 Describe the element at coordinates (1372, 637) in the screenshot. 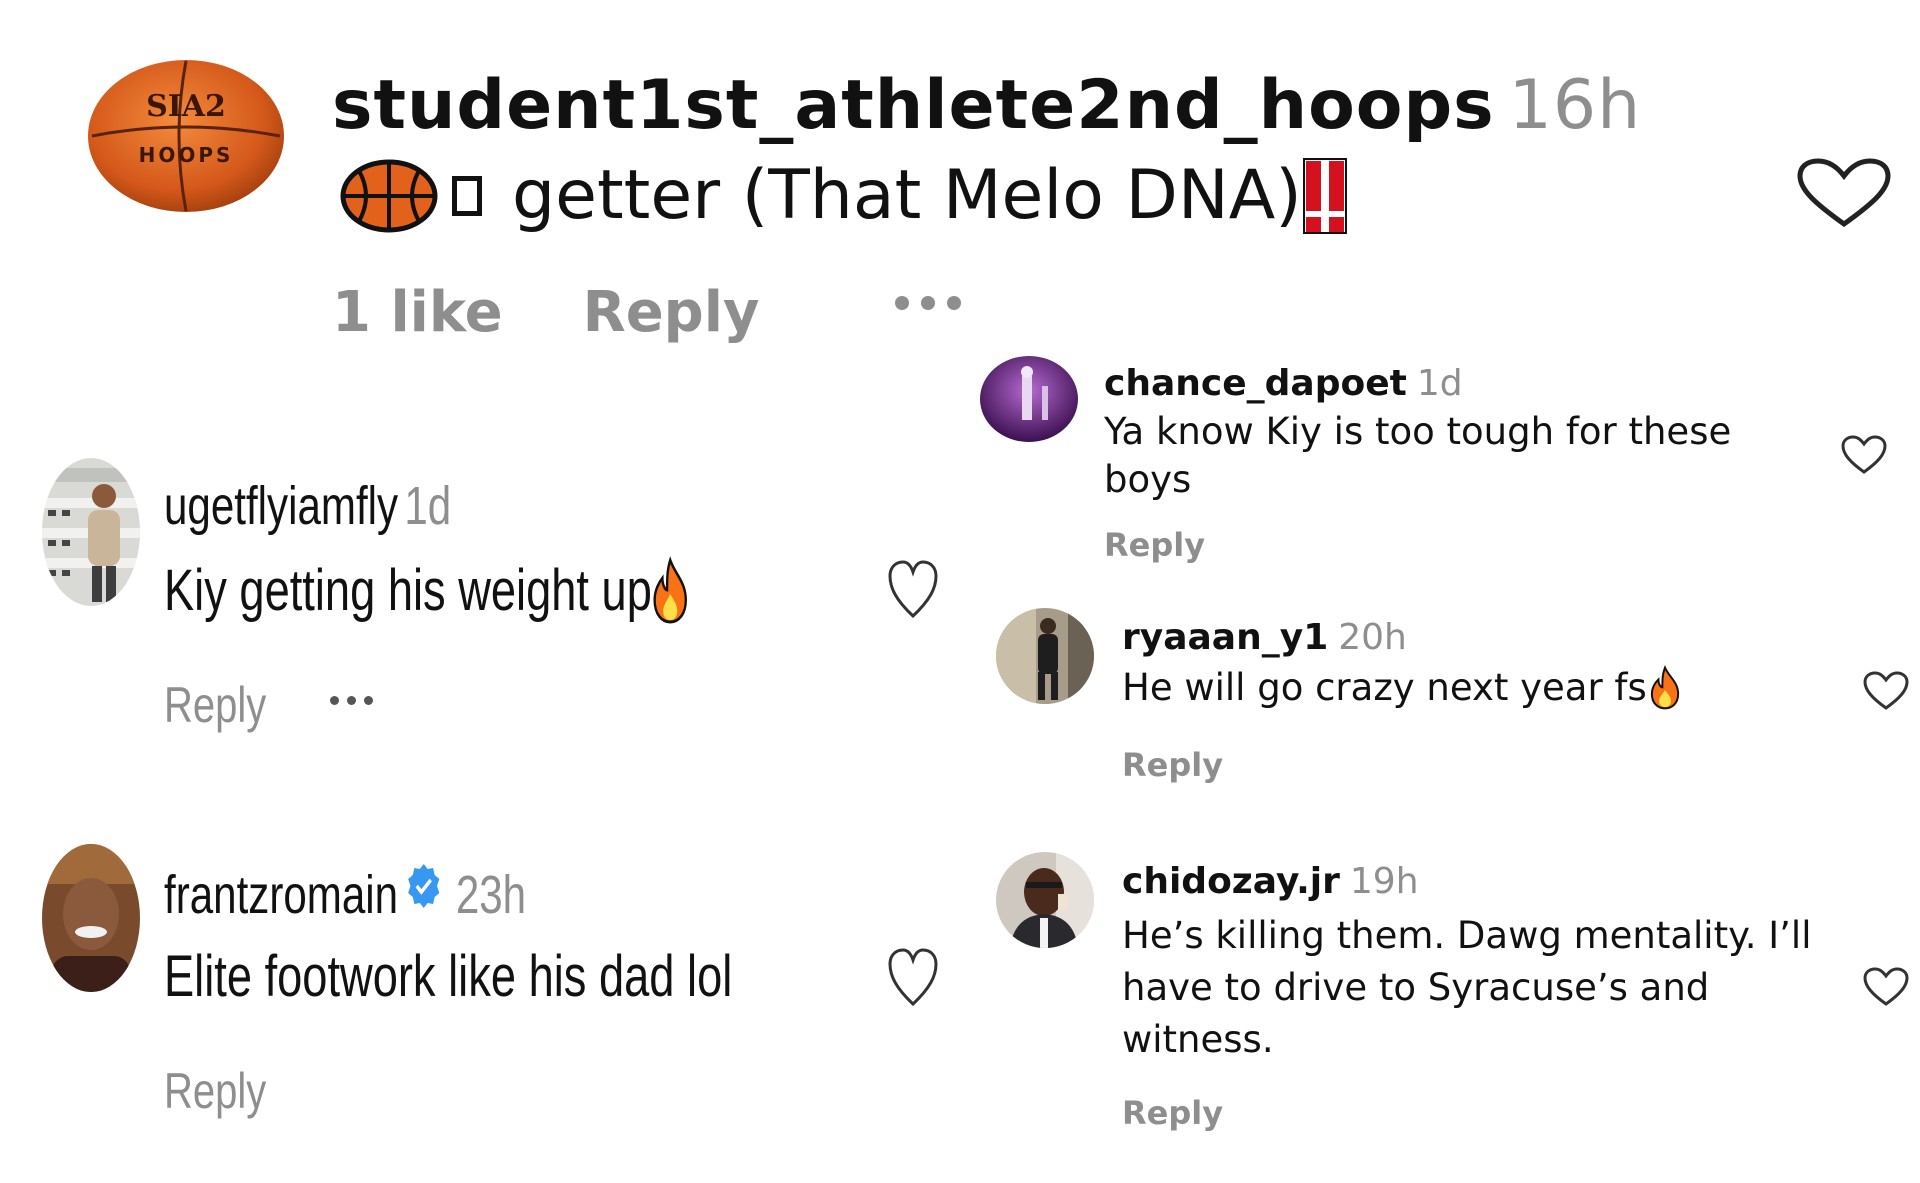

I see `comment-timestamp: 20h` at that location.